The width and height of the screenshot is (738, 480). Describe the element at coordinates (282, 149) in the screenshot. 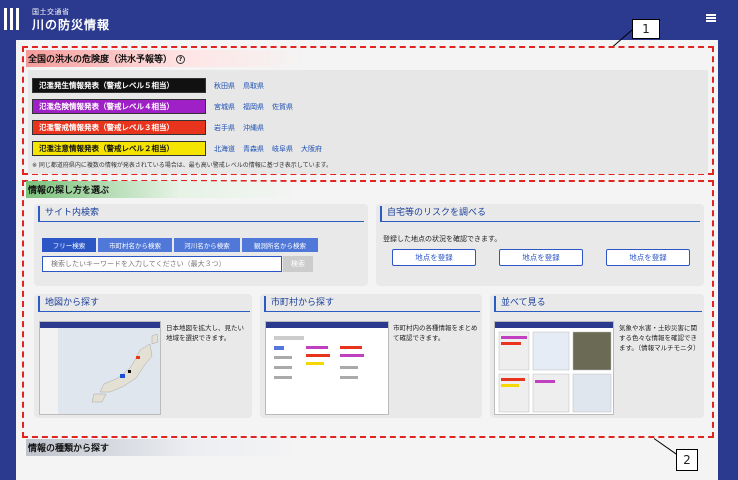

I see `pref-link: 岐阜県` at that location.